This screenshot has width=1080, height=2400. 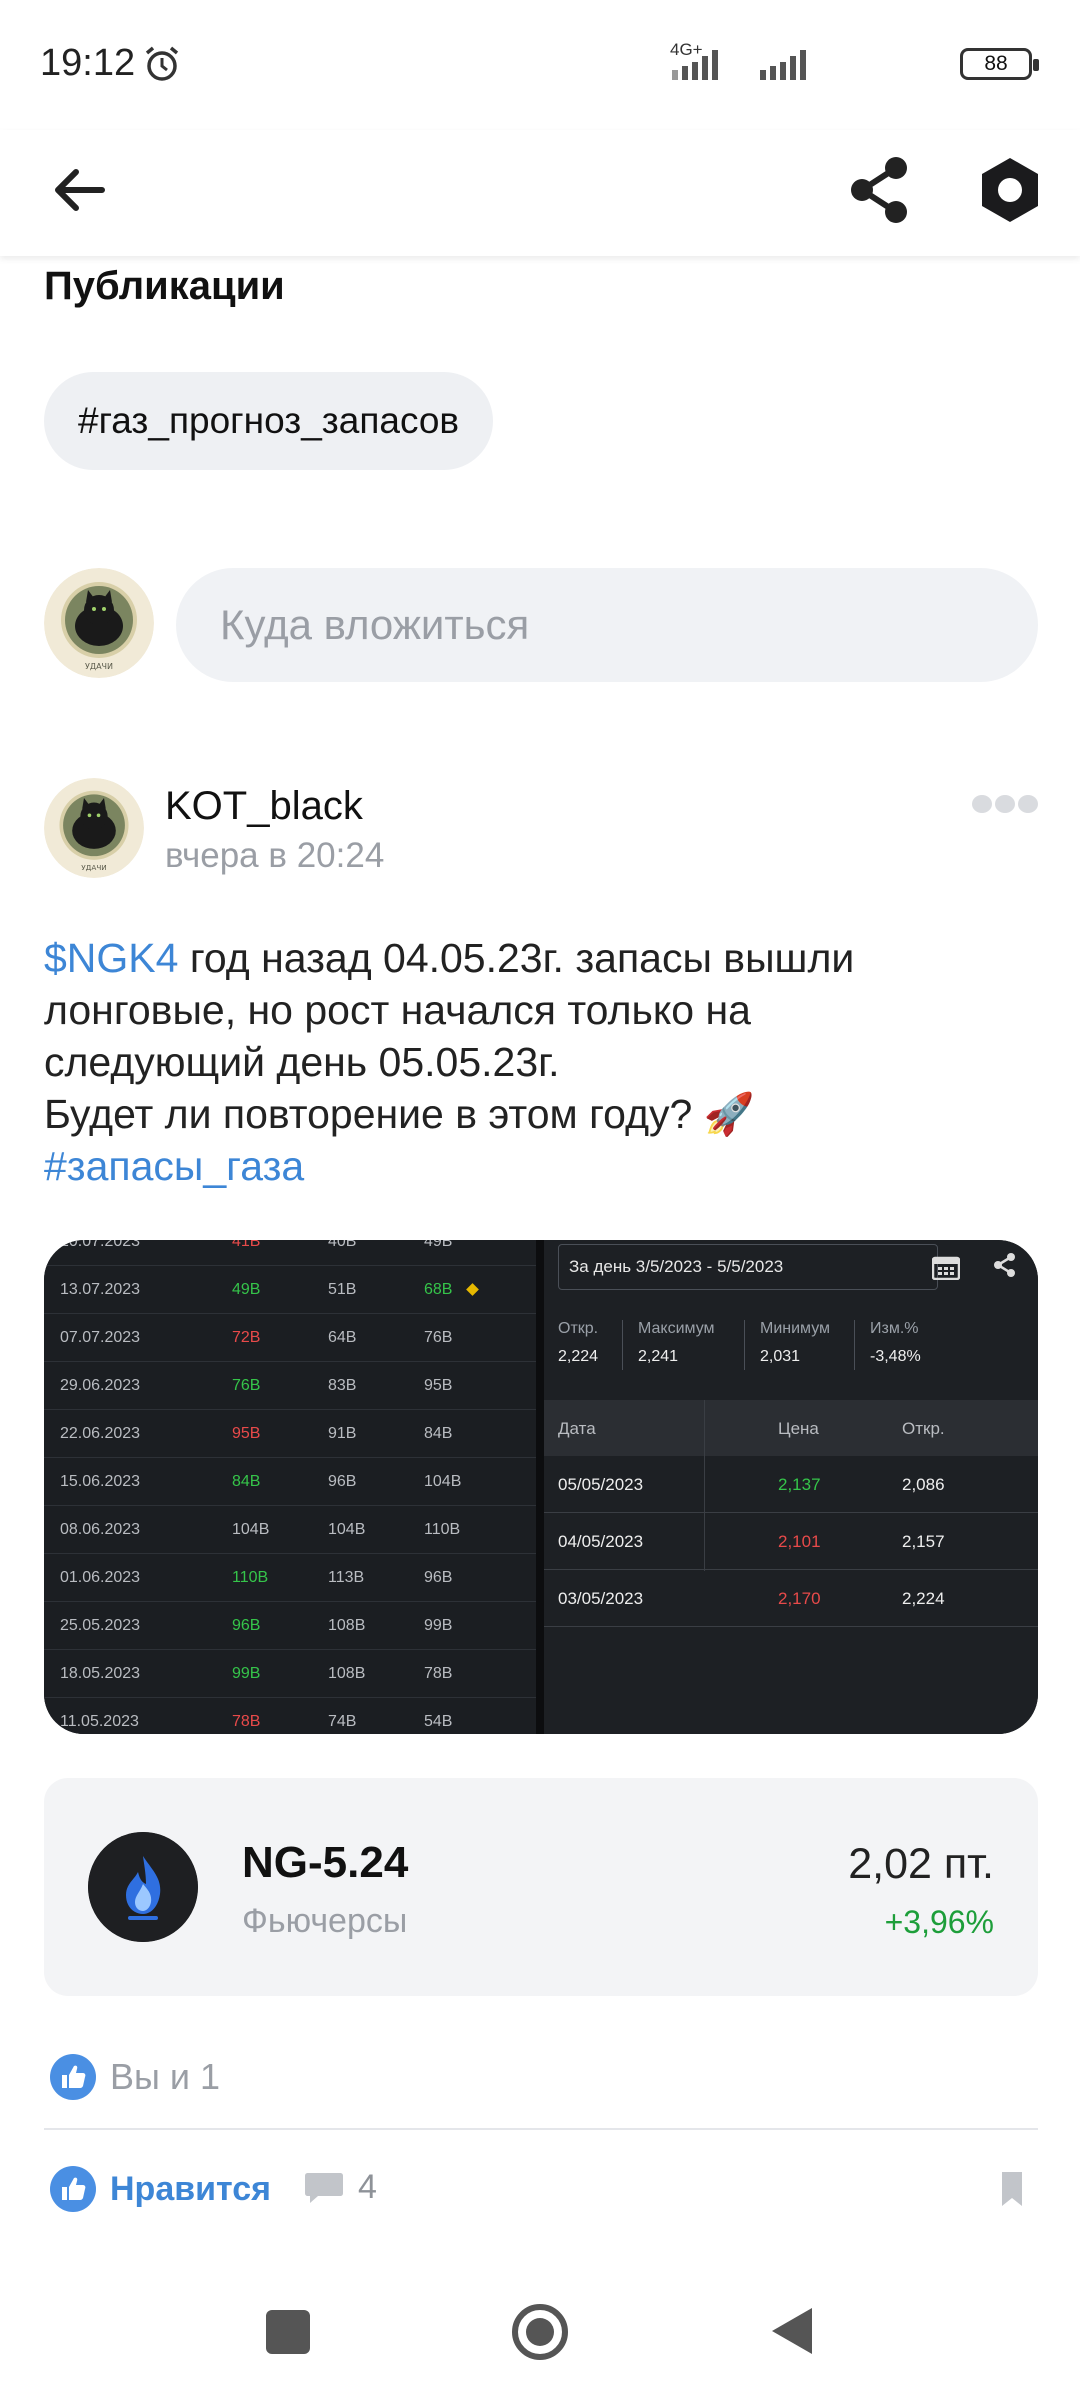 What do you see at coordinates (159, 2190) in the screenshot?
I see `like-button: Нравится` at bounding box center [159, 2190].